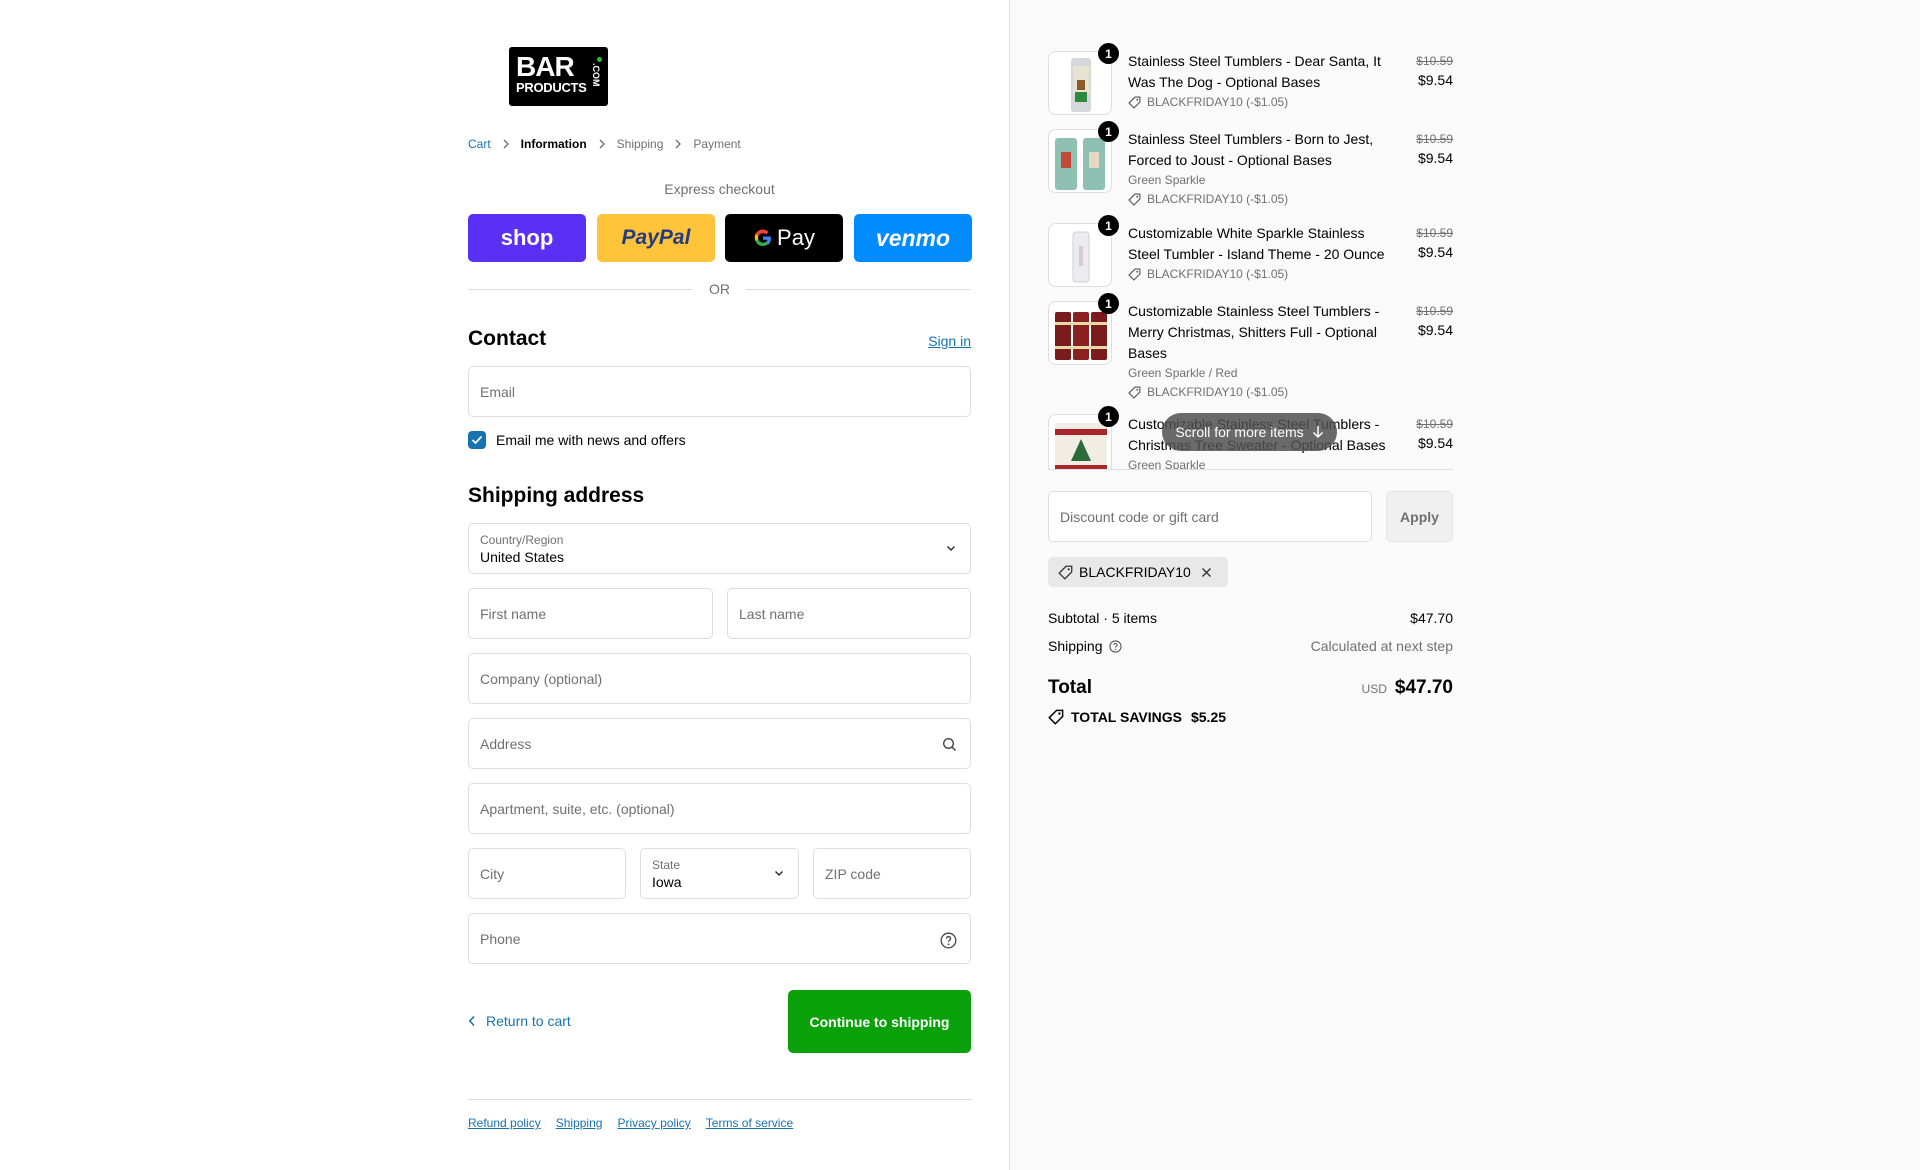 This screenshot has height=1170, width=1920. I want to click on zip-placeholder: ZIP code, so click(853, 874).